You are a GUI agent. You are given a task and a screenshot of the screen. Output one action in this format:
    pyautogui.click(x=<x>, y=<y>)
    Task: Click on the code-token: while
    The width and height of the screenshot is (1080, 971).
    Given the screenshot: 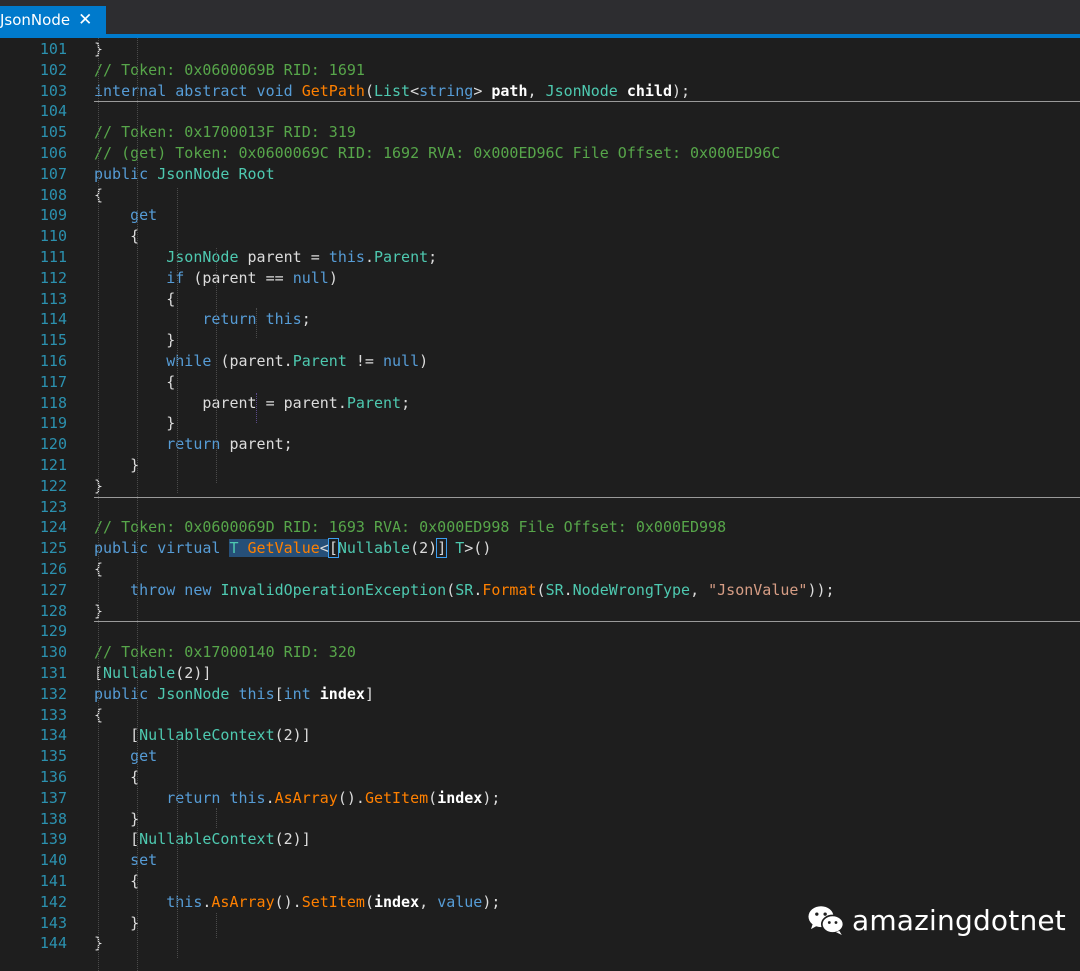 What is the action you would take?
    pyautogui.click(x=193, y=361)
    